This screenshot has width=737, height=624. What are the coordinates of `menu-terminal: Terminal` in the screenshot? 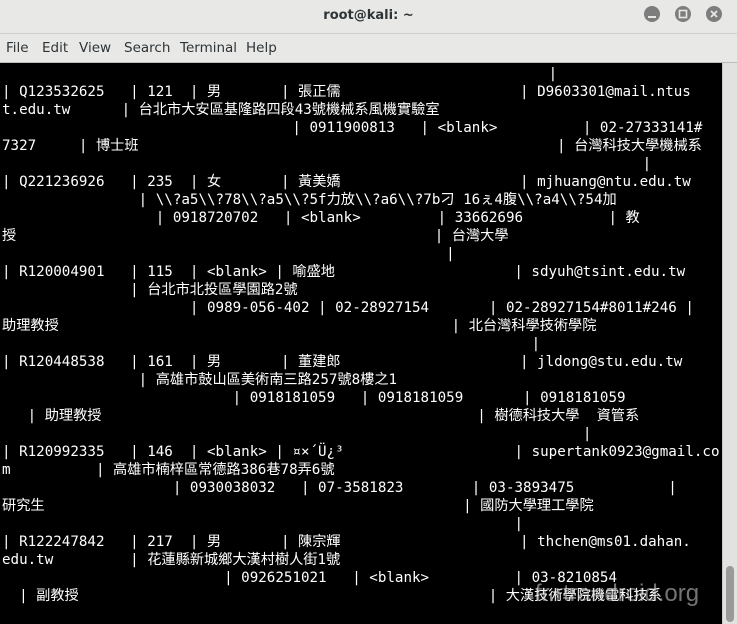 It's located at (208, 48).